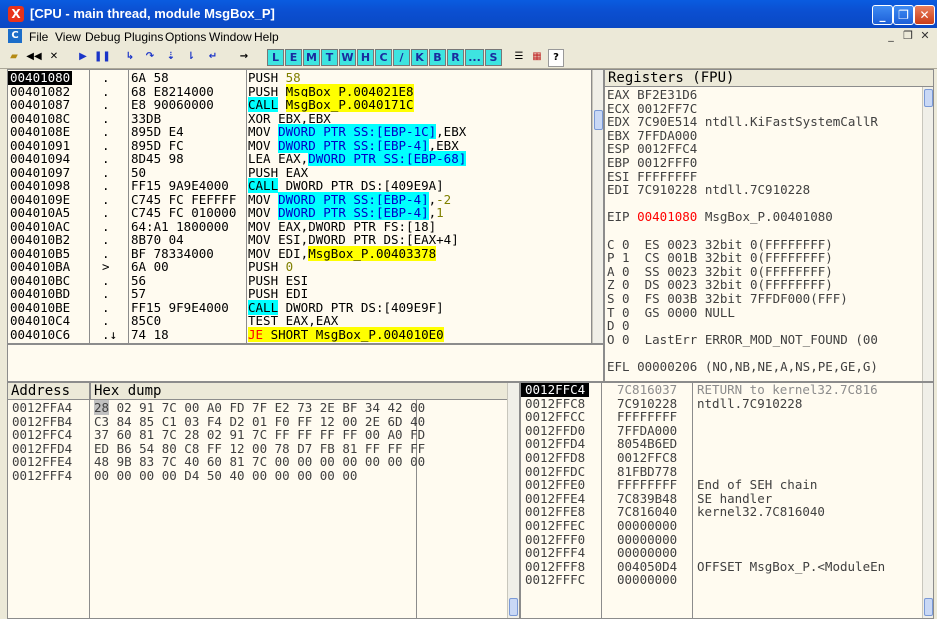 Image resolution: width=937 pixels, height=619 pixels. Describe the element at coordinates (721, 390) in the screenshot. I see `stack-row: 0012FFC4 7C816037 RETURN to kernel32.7C816` at that location.